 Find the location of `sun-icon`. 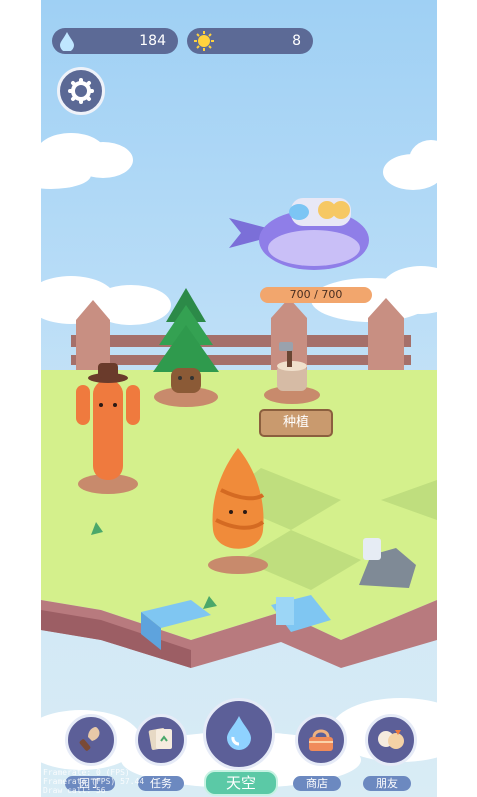

sun-icon is located at coordinates (204, 43).